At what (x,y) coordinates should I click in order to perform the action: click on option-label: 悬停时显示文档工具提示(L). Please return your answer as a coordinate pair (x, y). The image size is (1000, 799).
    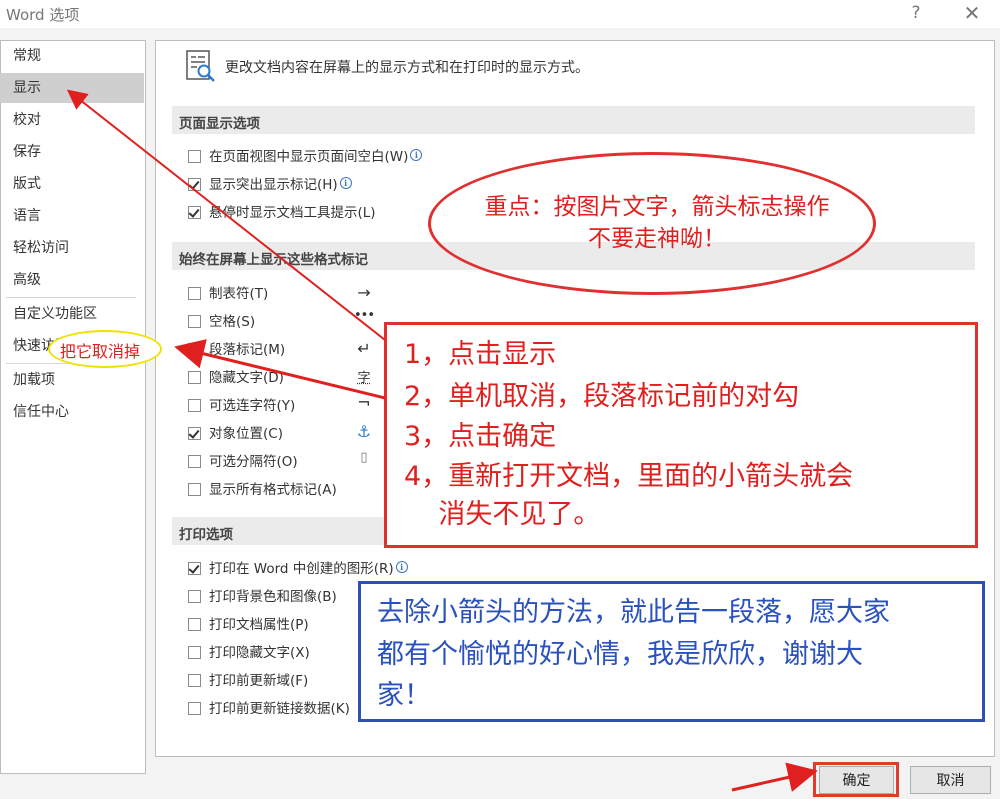
    Looking at the image, I should click on (292, 213).